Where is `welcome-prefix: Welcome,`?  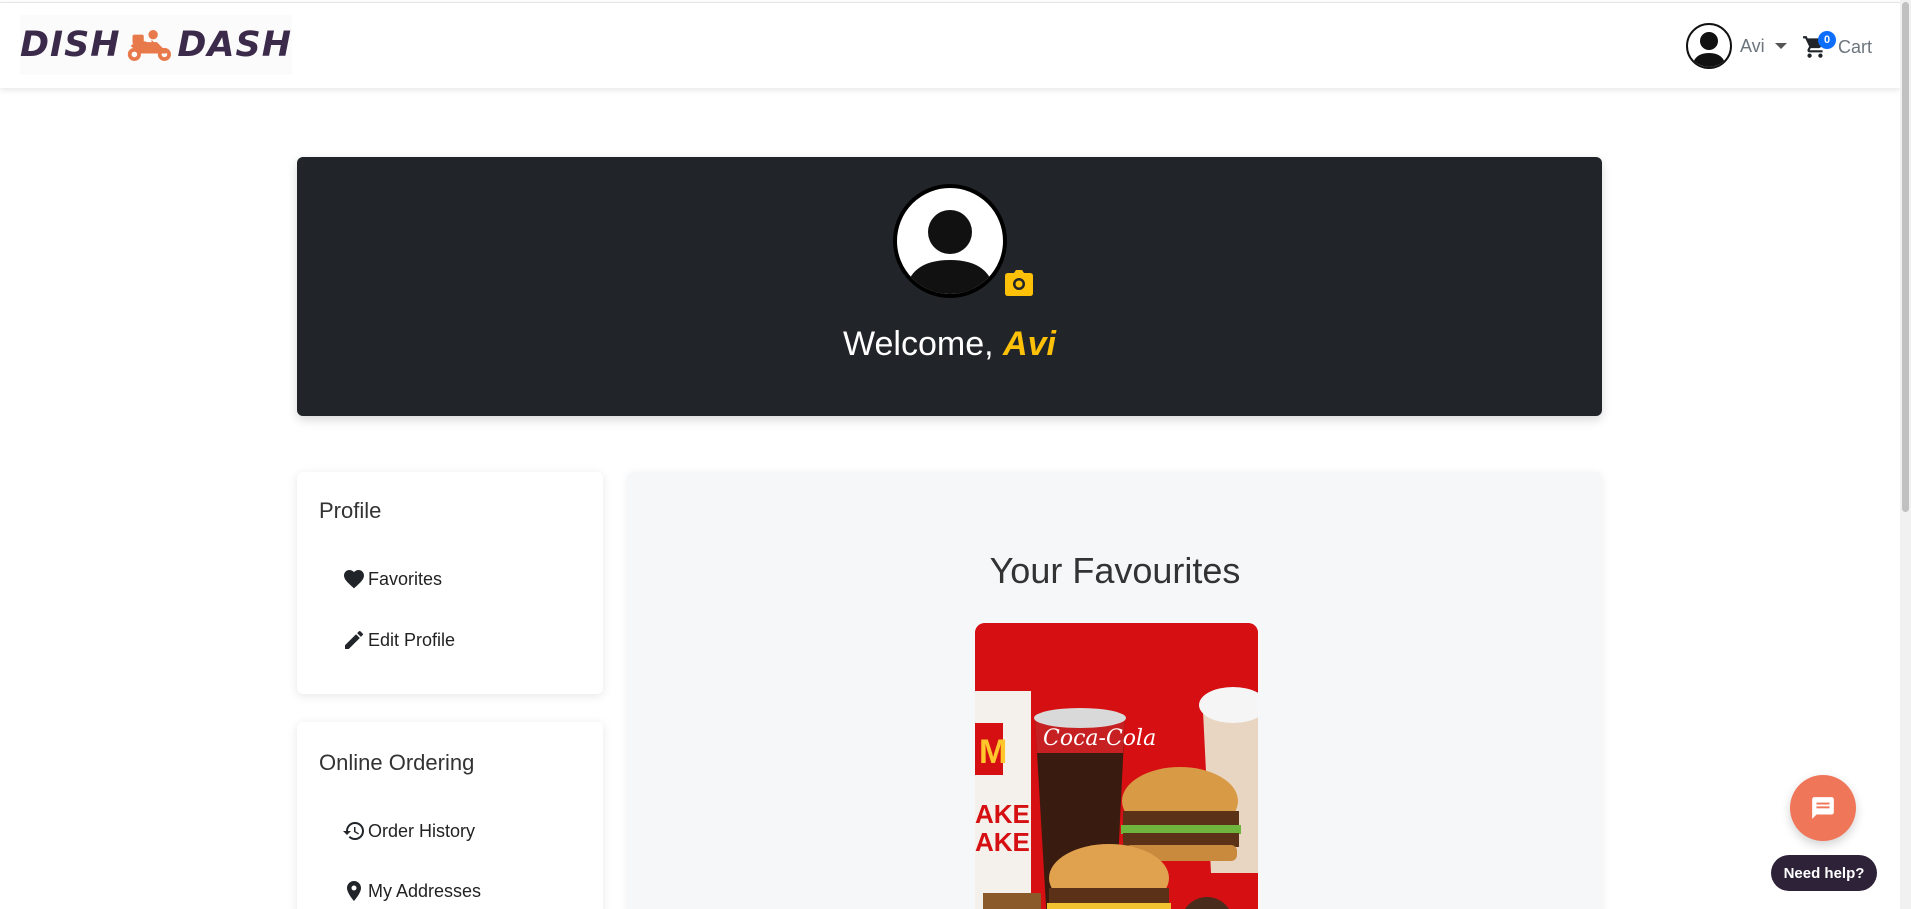
welcome-prefix: Welcome, is located at coordinates (918, 344).